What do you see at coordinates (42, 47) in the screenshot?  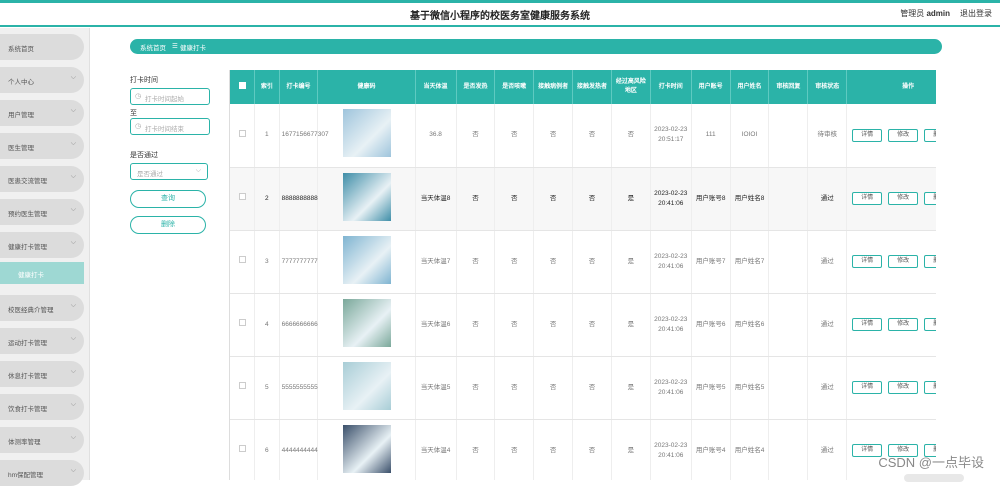 I see `sidebar-item: 系统首页` at bounding box center [42, 47].